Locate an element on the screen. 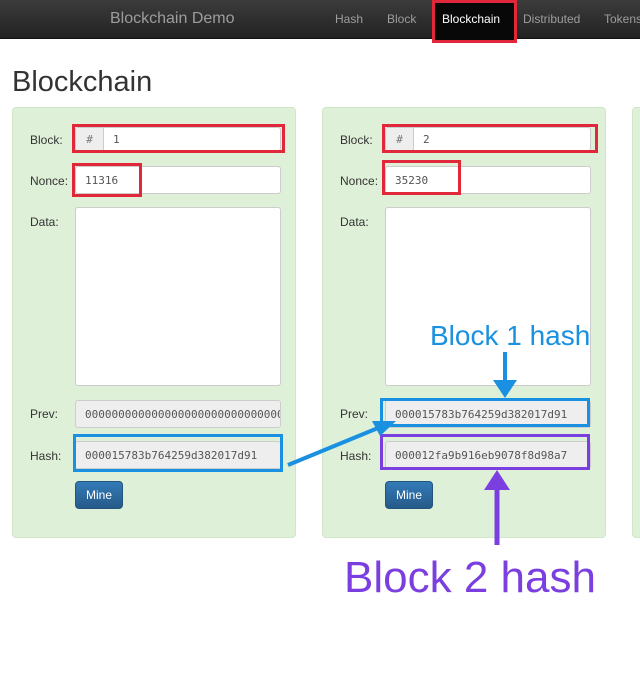 This screenshot has width=640, height=675. annotation-block2-hash: Block 2 hash is located at coordinates (470, 577).